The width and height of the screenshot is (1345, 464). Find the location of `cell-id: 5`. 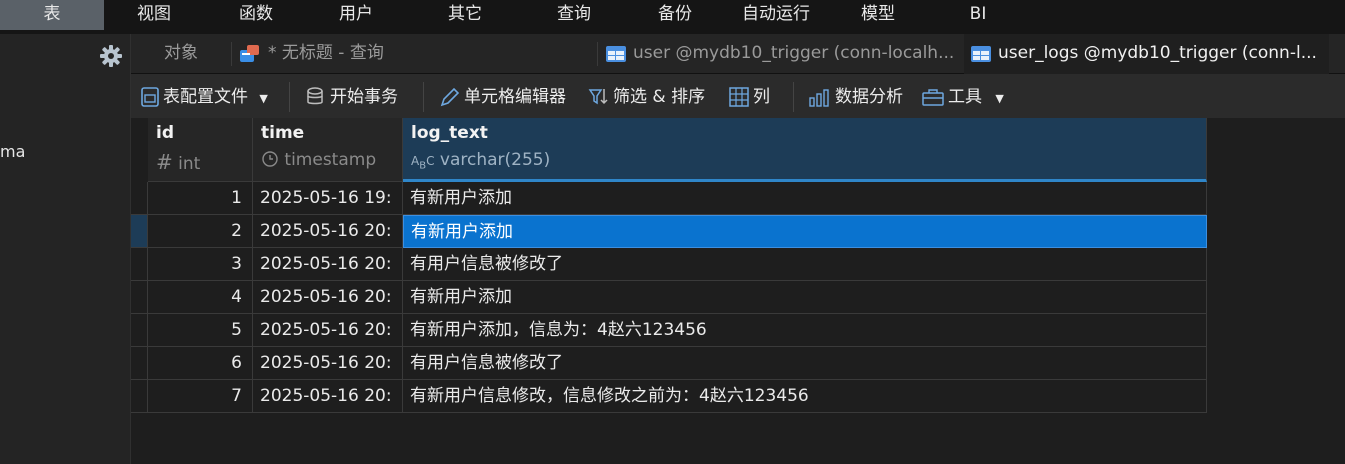

cell-id: 5 is located at coordinates (200, 330).